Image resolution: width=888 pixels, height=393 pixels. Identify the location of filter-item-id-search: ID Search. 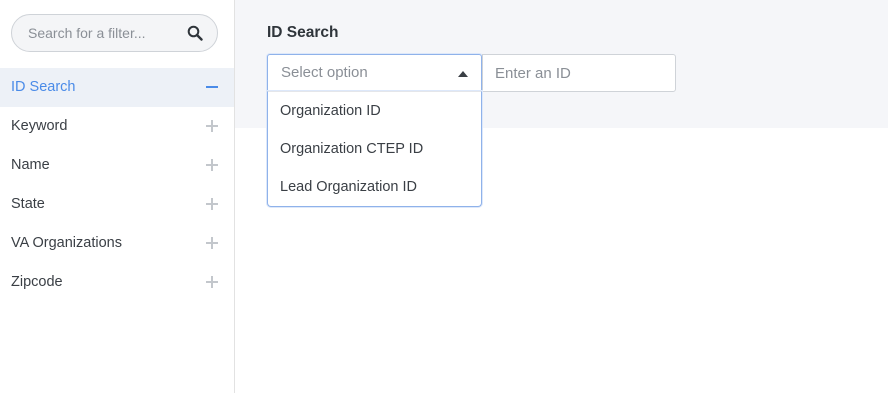
(117, 87).